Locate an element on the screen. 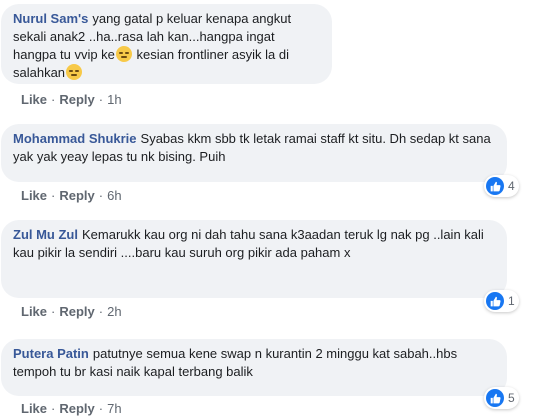 This screenshot has width=534, height=419. reaction-summary: 5 is located at coordinates (501, 398).